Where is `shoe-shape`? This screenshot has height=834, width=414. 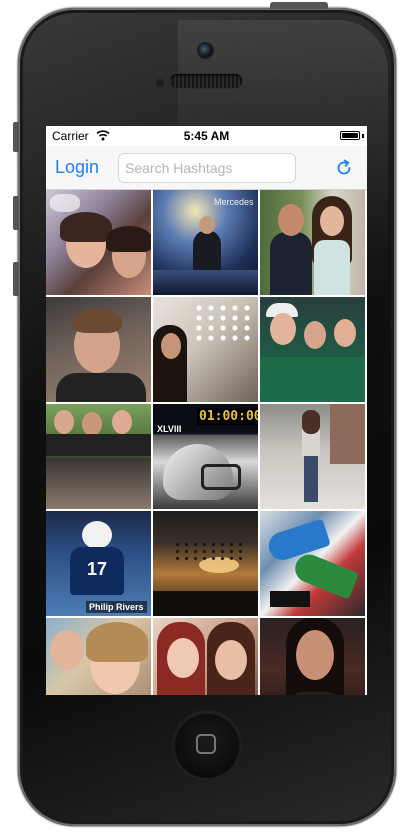
shoe-shape is located at coordinates (298, 541).